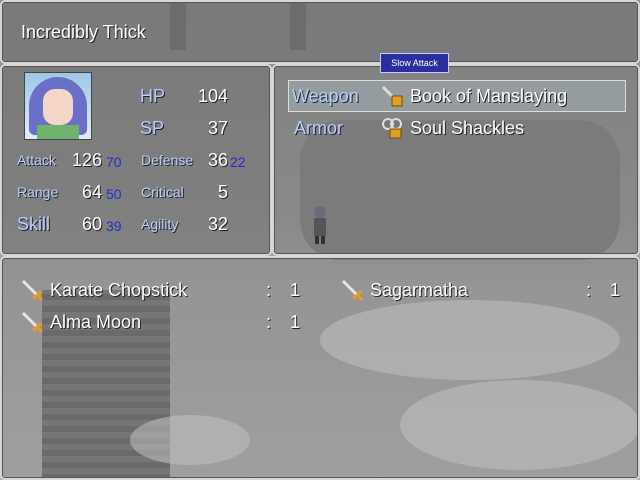 Image resolution: width=640 pixels, height=480 pixels. Describe the element at coordinates (167, 160) in the screenshot. I see `stat-label-defense: Defense` at that location.